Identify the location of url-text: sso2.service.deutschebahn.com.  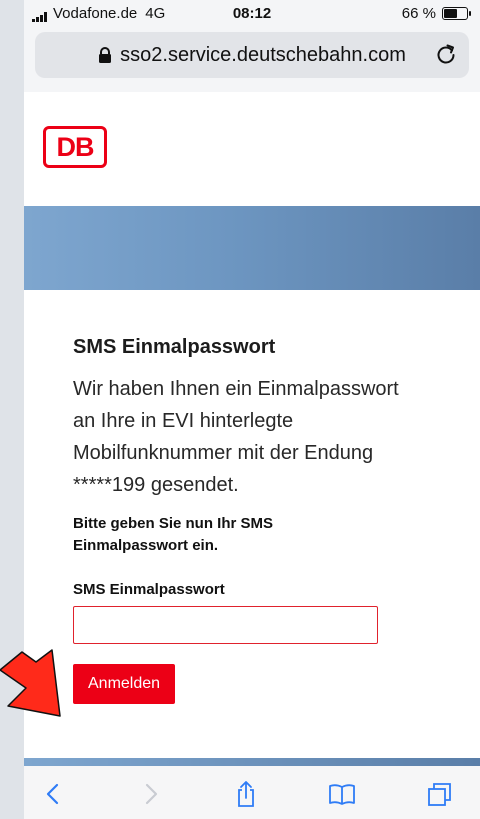
(263, 55).